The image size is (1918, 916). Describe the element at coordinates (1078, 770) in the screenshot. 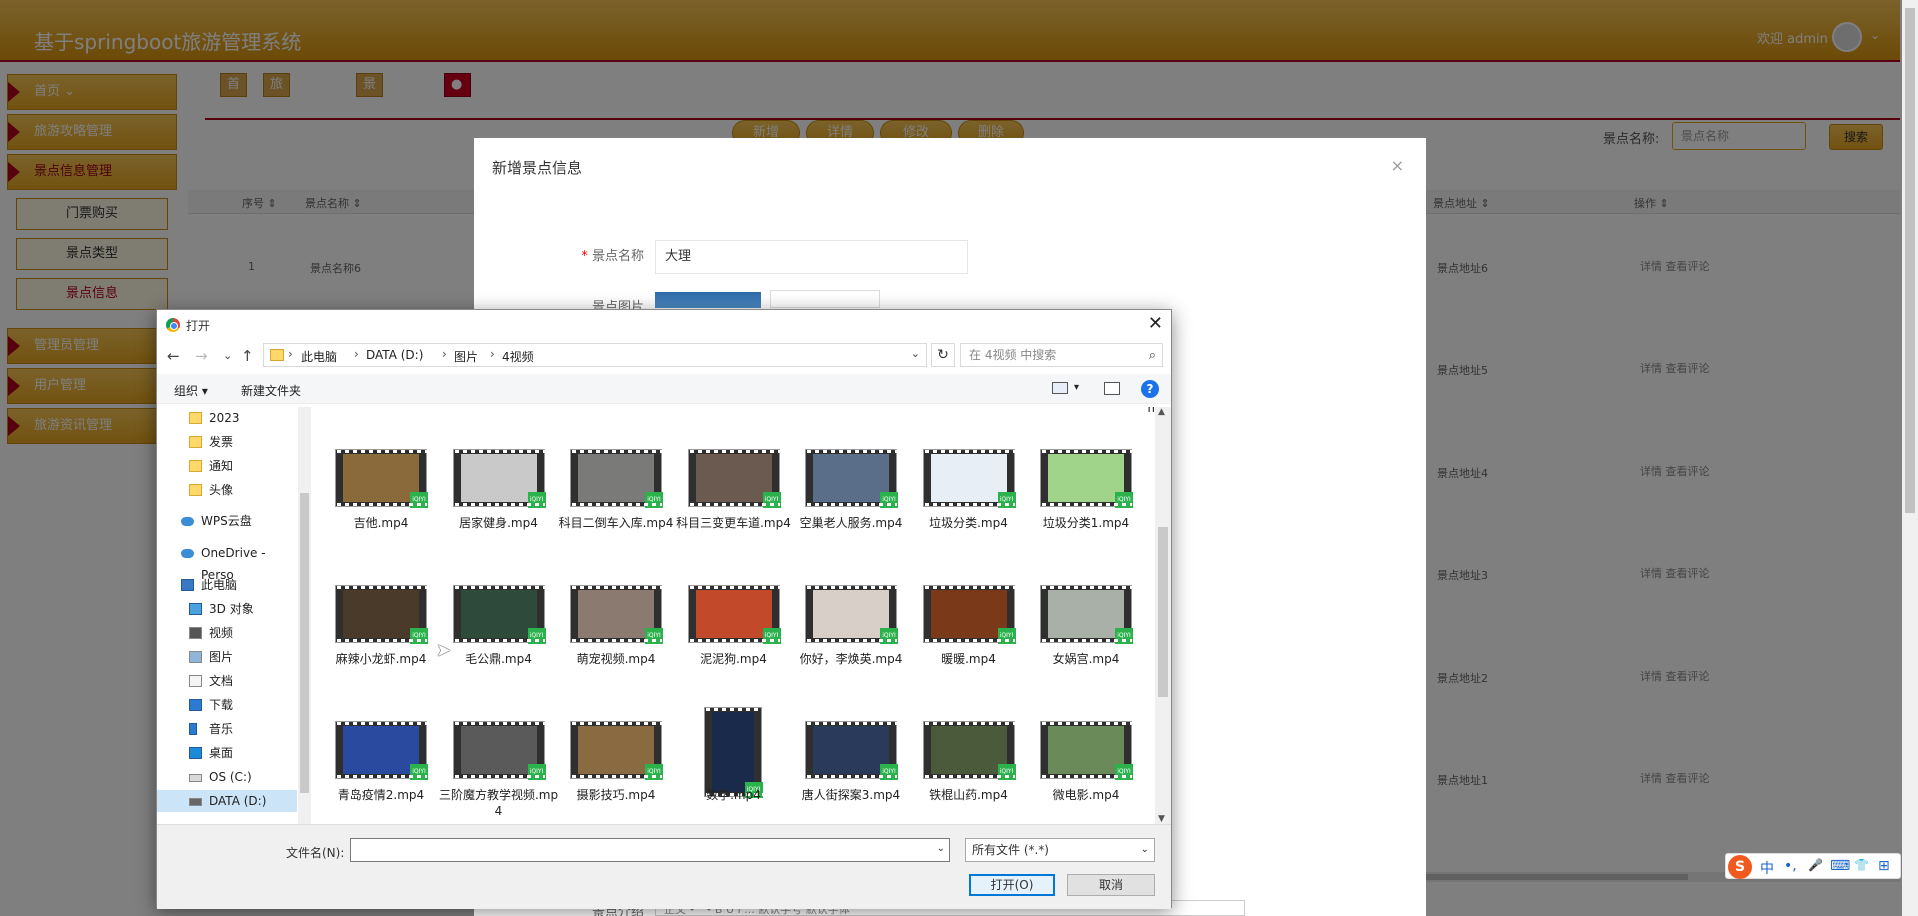

I see `file-item: iQIYI 微电影.mp4` at that location.